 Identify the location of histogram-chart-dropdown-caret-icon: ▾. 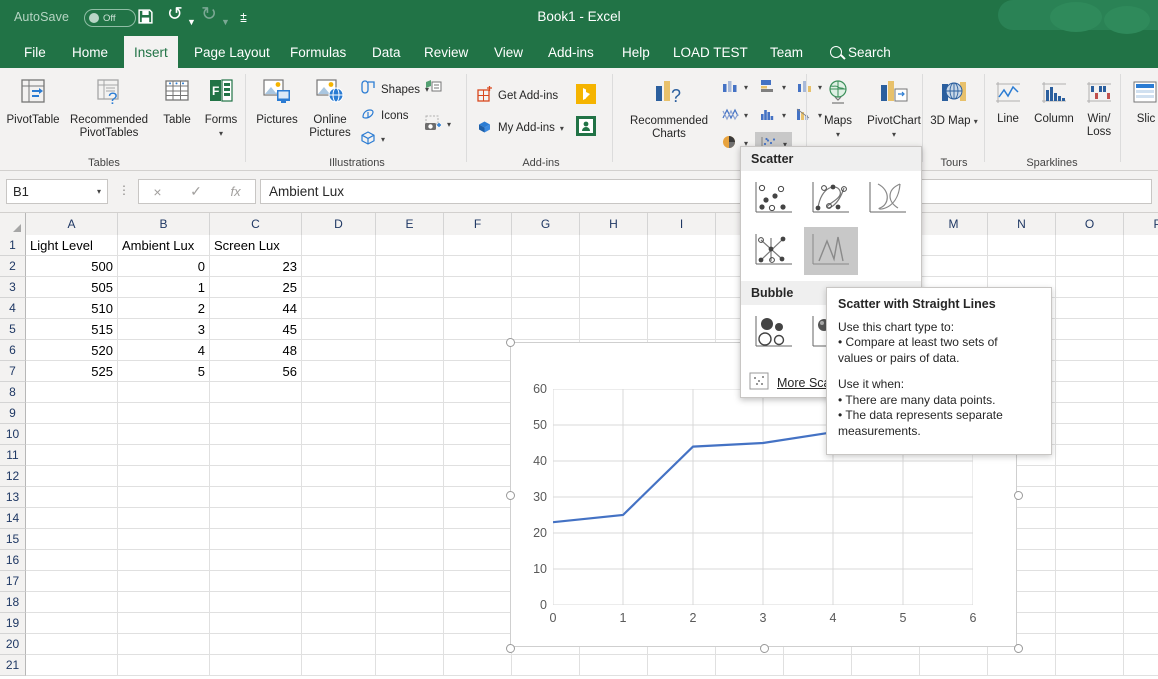
(784, 115).